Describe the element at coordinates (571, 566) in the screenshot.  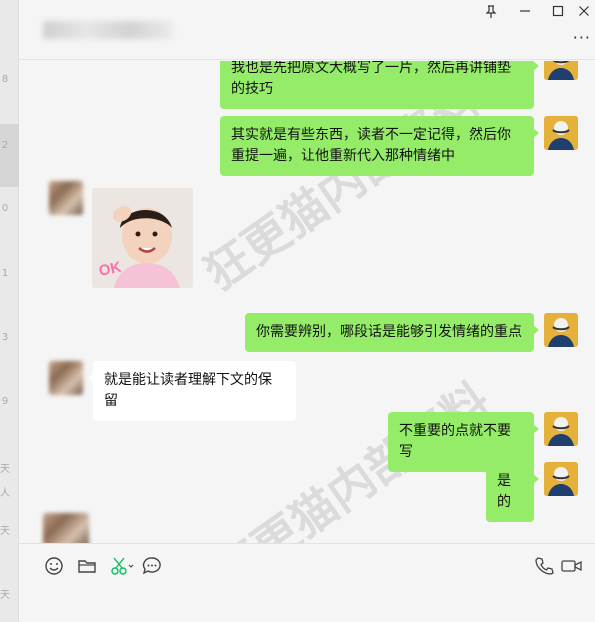
I see `video-icon` at that location.